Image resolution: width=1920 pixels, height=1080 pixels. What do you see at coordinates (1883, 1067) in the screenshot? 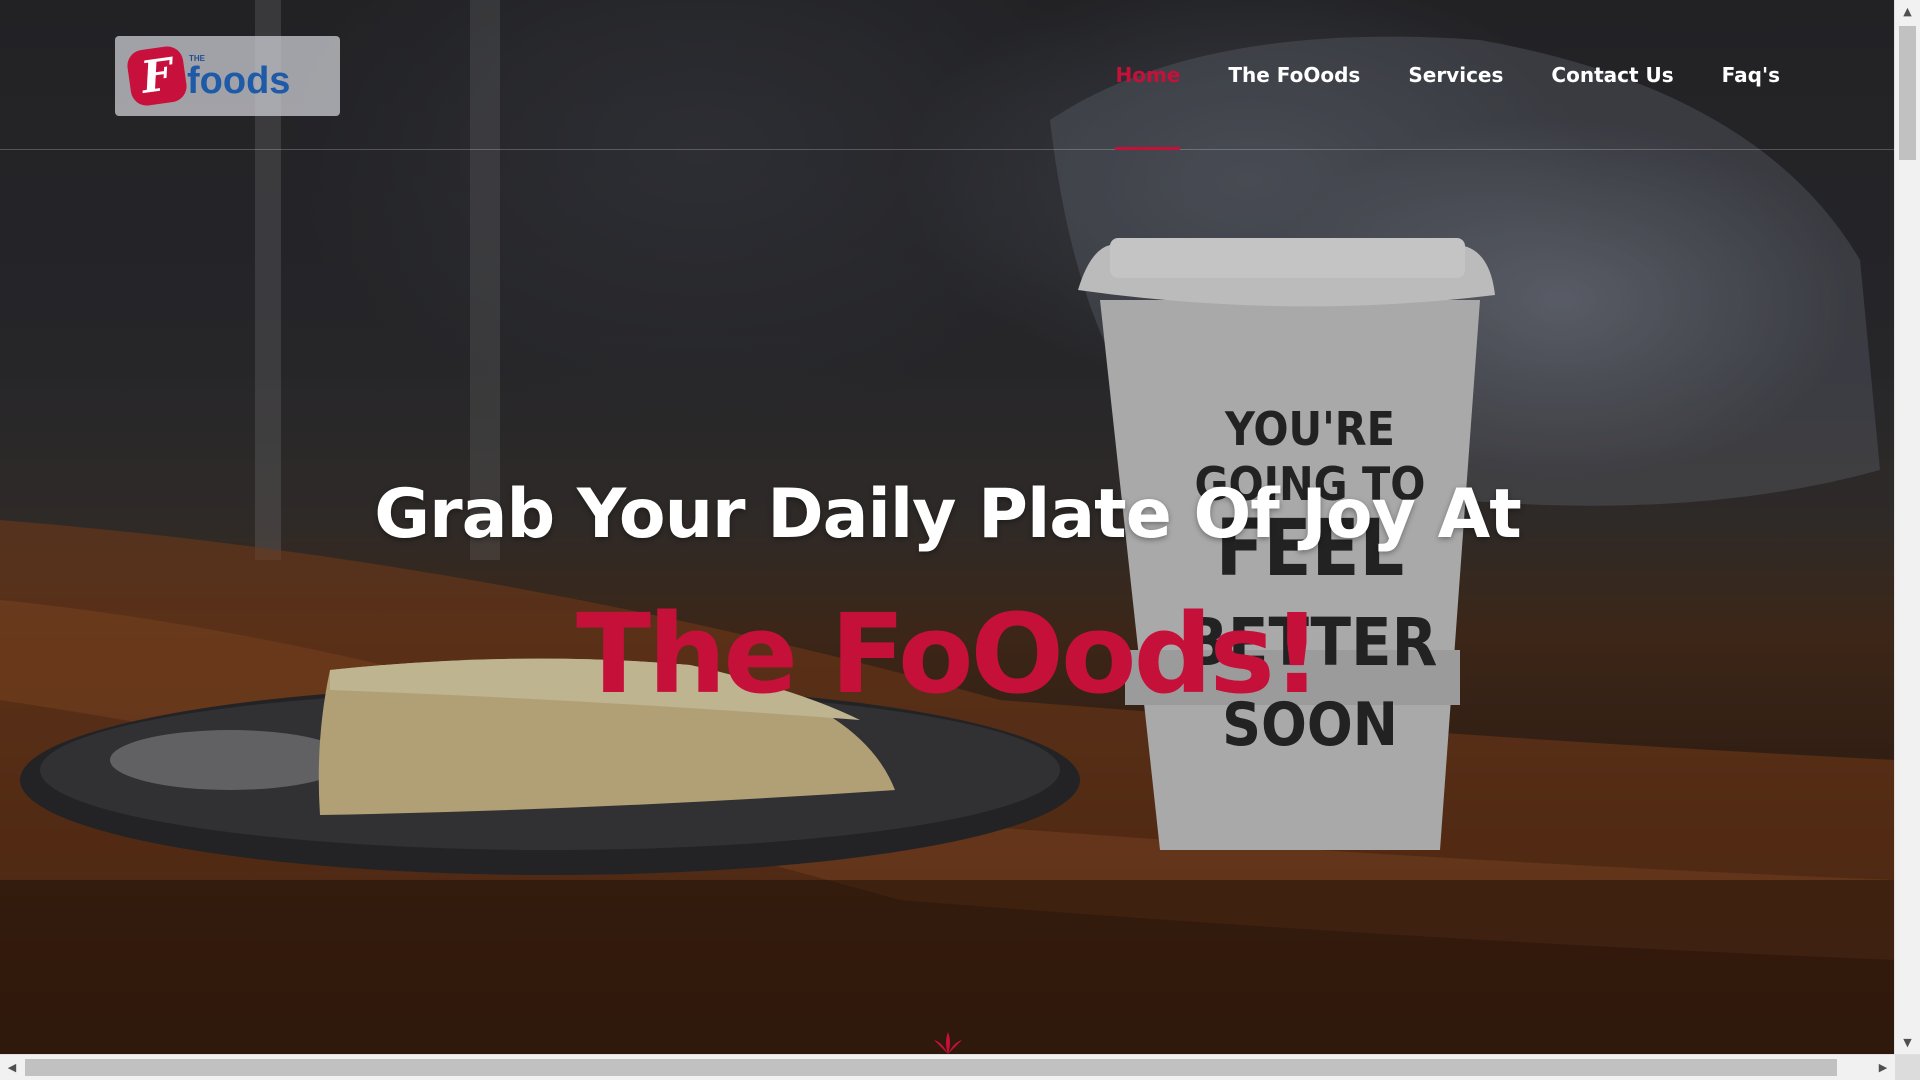
I see `arrow-right-icon: ▶` at bounding box center [1883, 1067].